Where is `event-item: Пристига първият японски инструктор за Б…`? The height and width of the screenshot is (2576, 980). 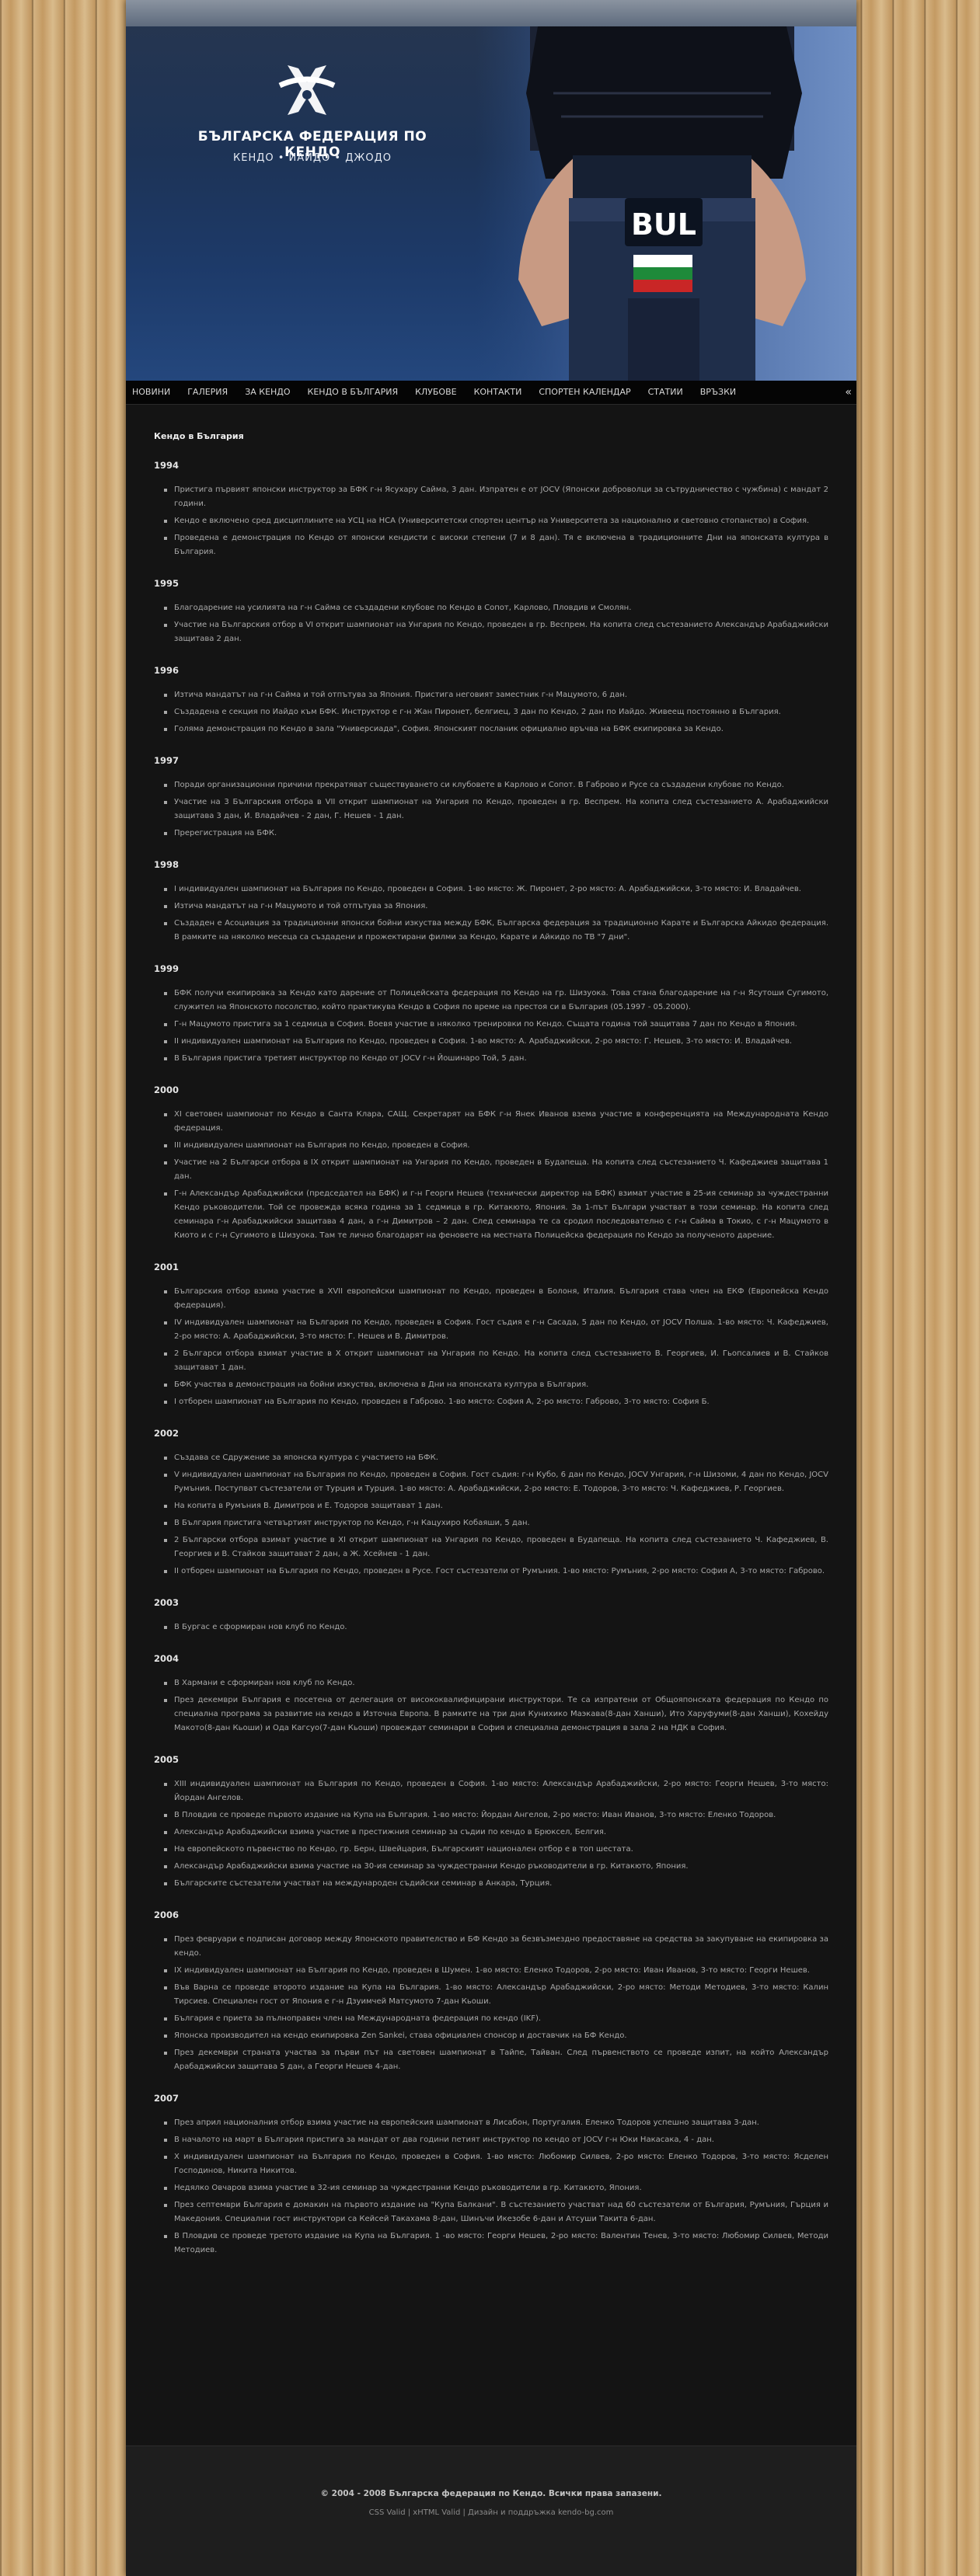 event-item: Пристига първият японски инструктор за Б… is located at coordinates (496, 497).